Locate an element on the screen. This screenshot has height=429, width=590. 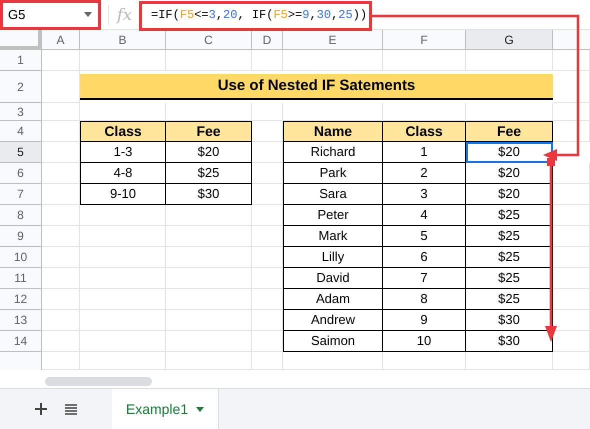
row-header: 10 is located at coordinates (21, 257).